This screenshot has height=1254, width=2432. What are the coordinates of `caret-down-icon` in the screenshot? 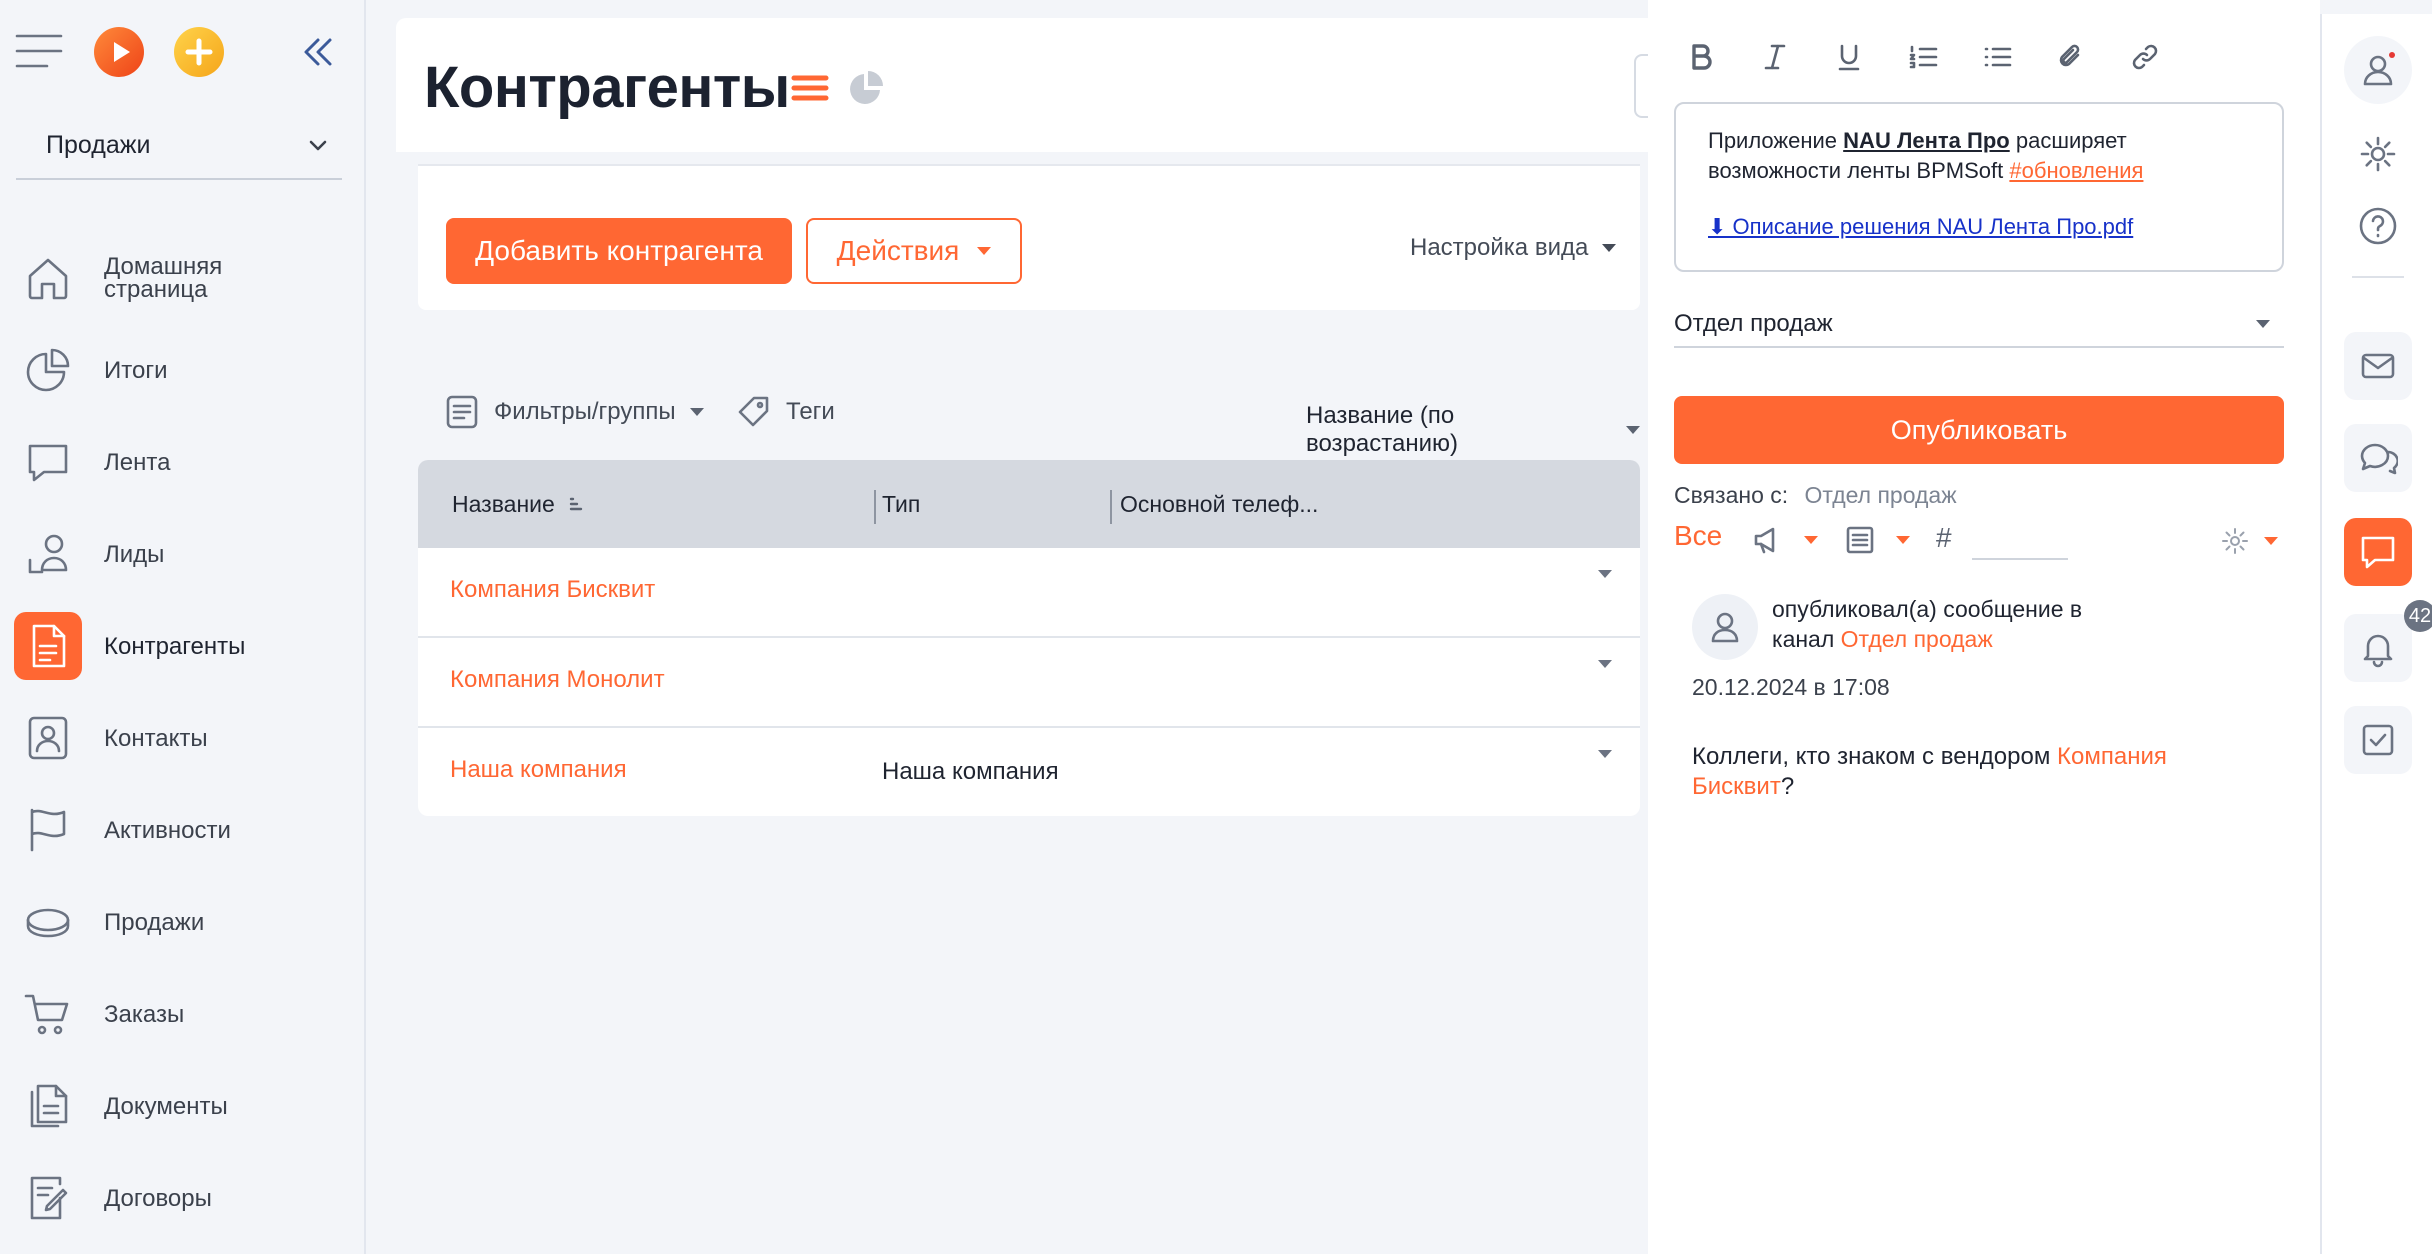 It's located at (696, 412).